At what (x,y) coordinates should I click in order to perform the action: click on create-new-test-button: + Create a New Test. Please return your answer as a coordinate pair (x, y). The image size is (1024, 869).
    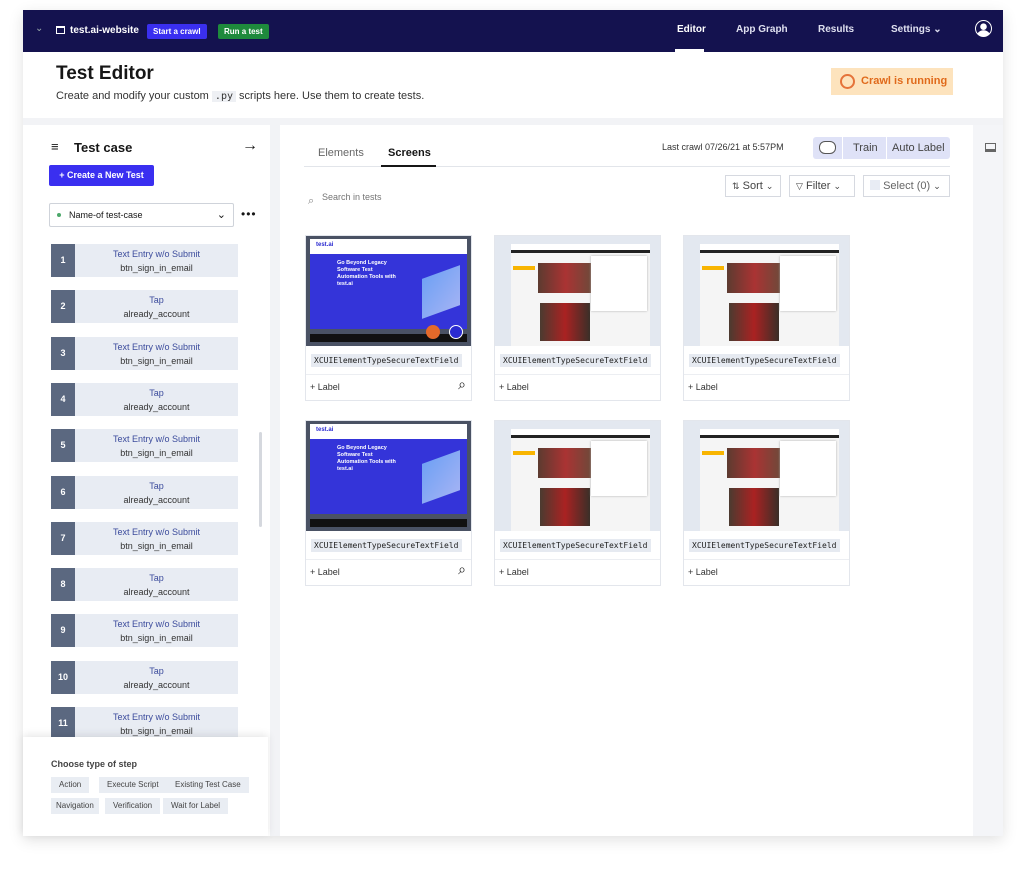
    Looking at the image, I should click on (101, 175).